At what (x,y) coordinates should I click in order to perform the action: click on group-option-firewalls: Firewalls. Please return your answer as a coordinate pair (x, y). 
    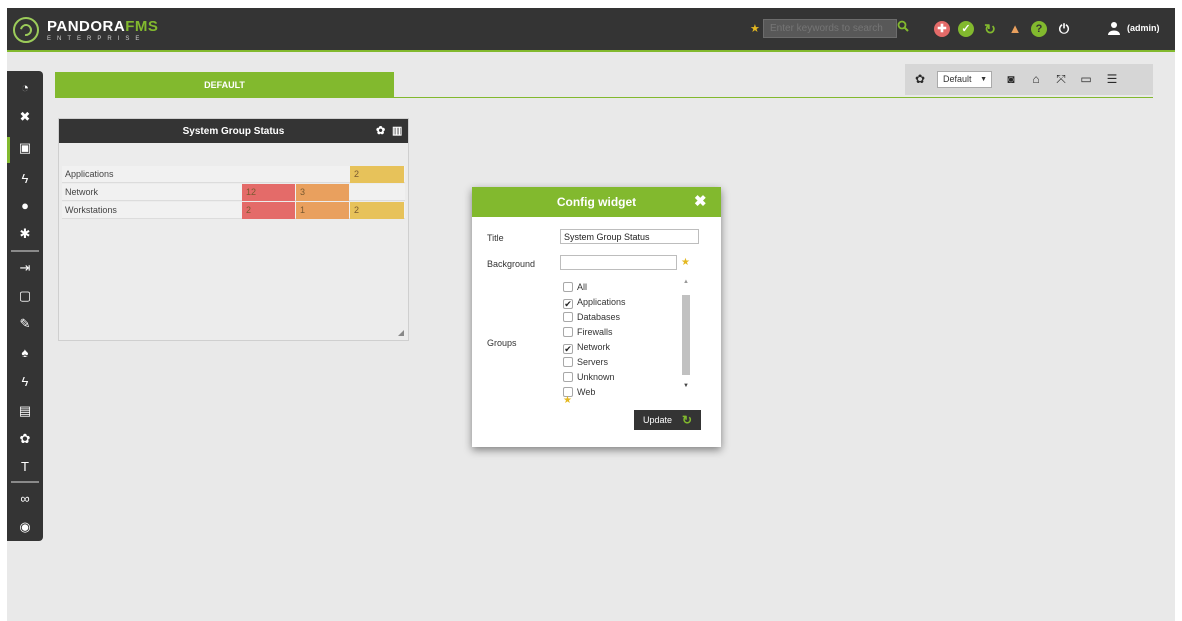
    Looking at the image, I should click on (588, 334).